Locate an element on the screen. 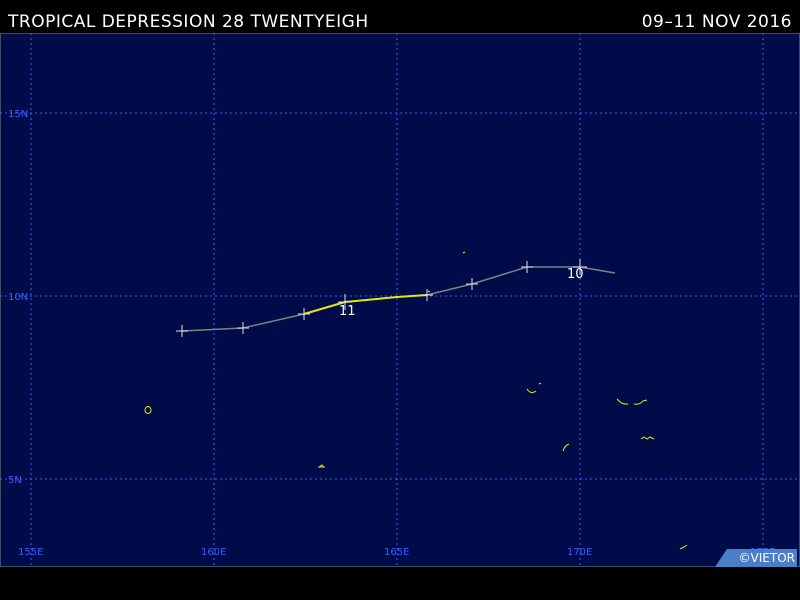 This screenshot has height=600, width=800. lon-label-165e: 165E is located at coordinates (396, 552).